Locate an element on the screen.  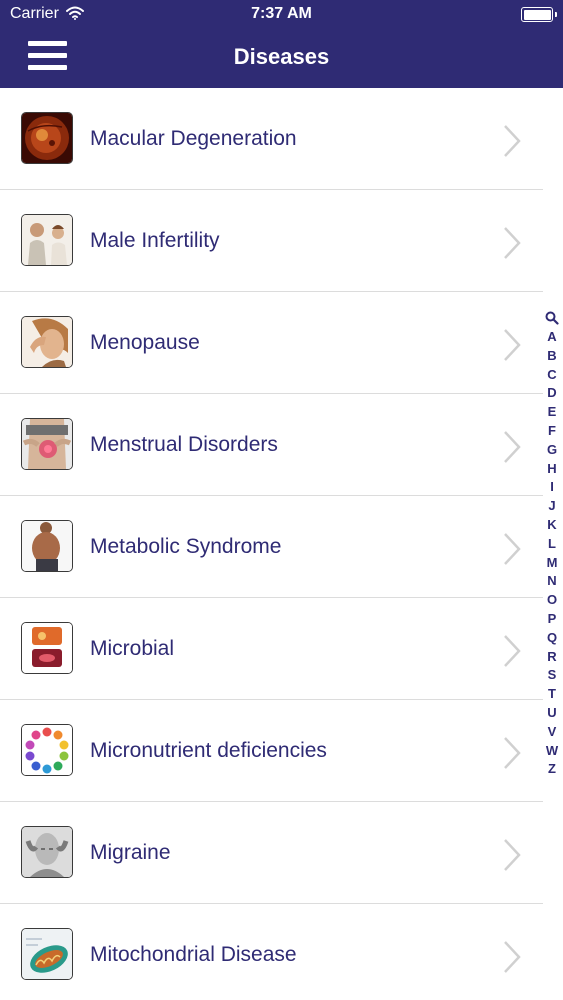
search-icon is located at coordinates (552, 318).